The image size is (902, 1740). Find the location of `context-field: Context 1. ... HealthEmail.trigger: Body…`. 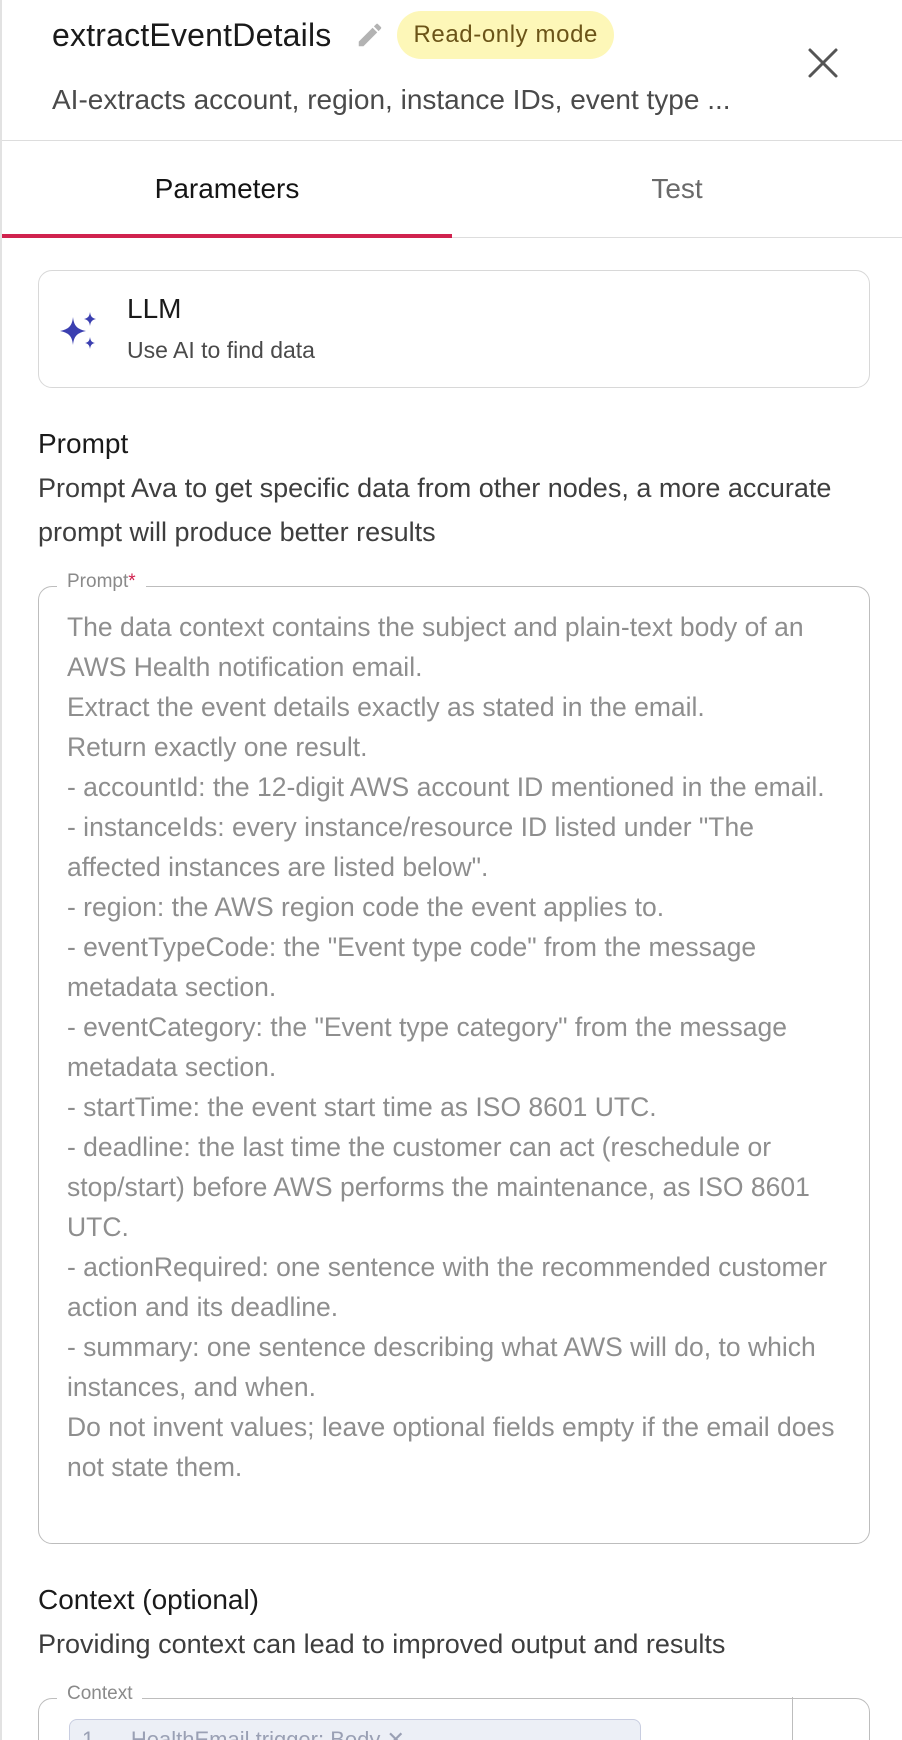

context-field: Context 1. ... HealthEmail.trigger: Body… is located at coordinates (454, 1711).